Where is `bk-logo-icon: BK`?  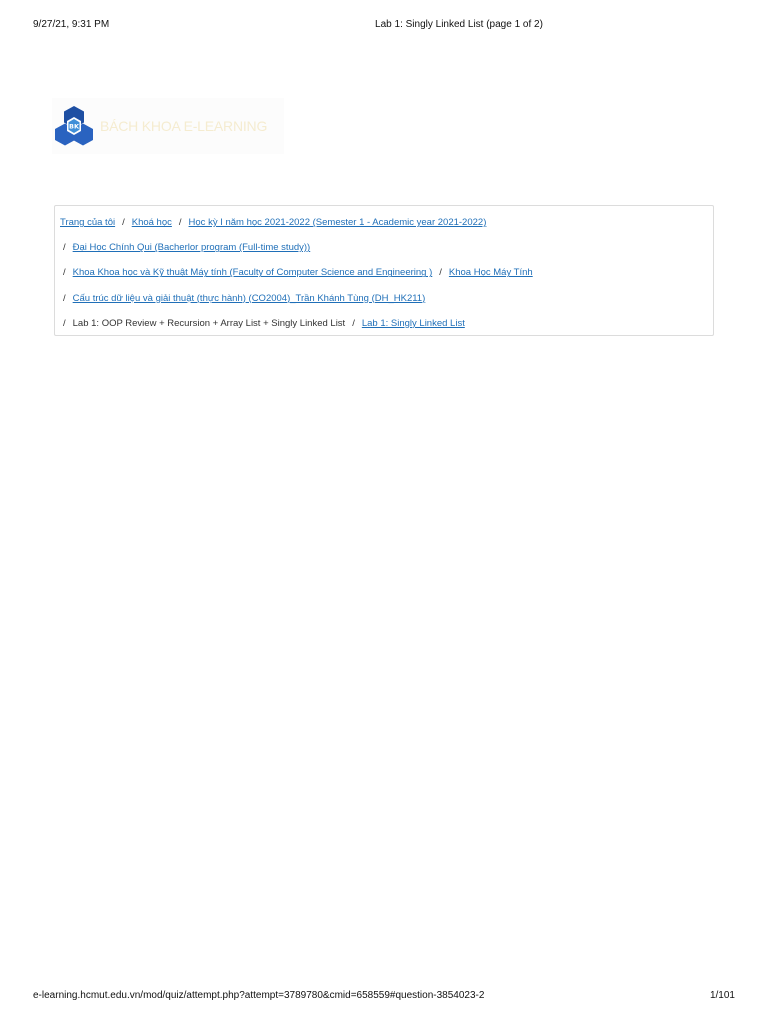
bk-logo-icon: BK is located at coordinates (74, 126).